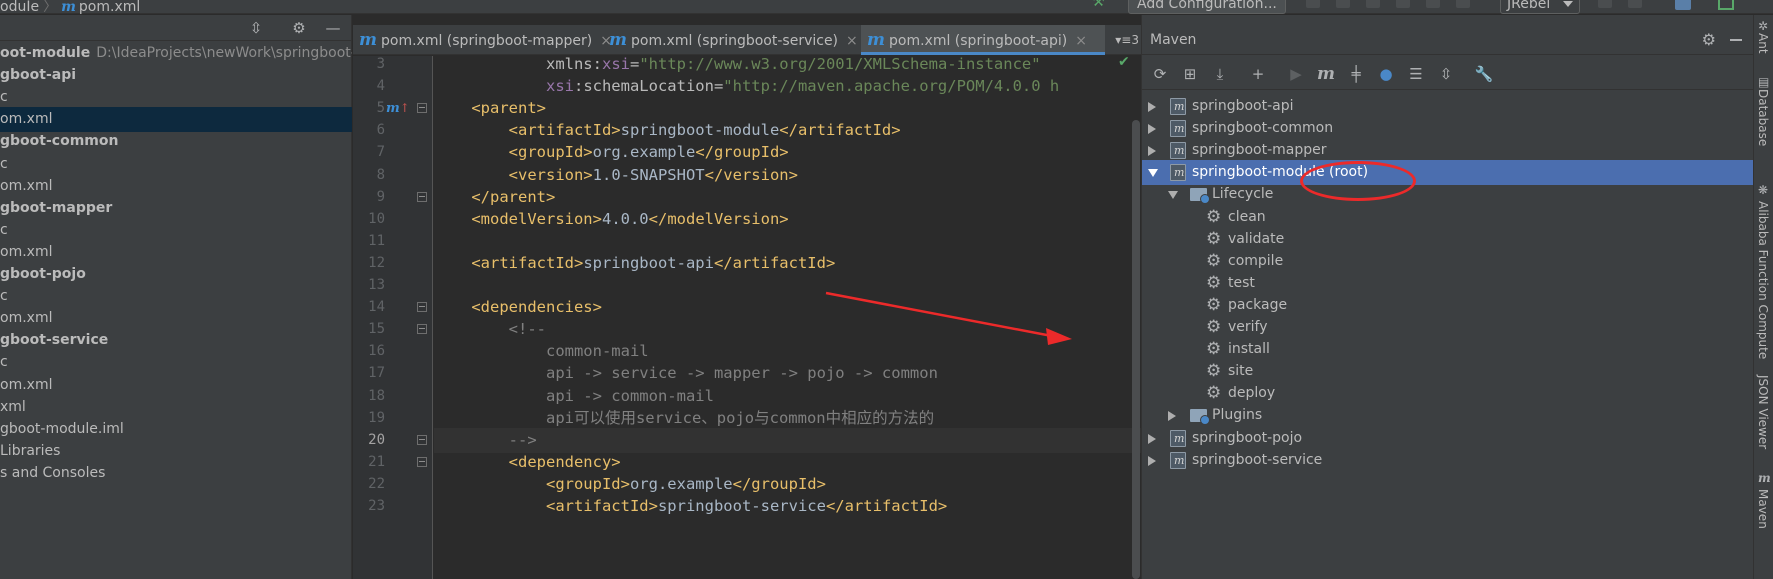 This screenshot has width=1773, height=579. Describe the element at coordinates (1764, 82) in the screenshot. I see `database-icon: ▤` at that location.